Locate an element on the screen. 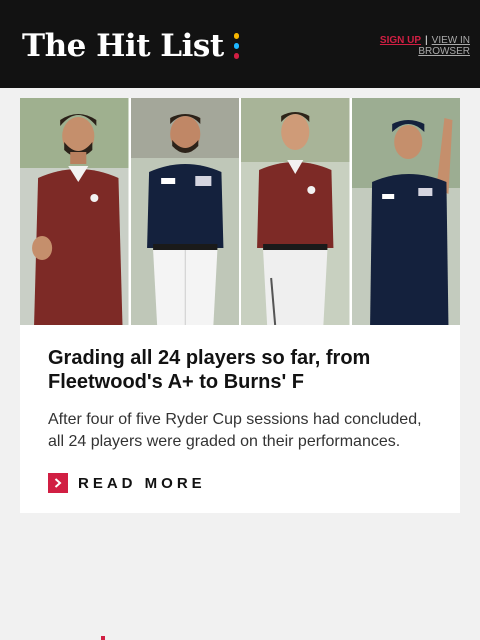 This screenshot has height=640, width=480. logo: The Hit List is located at coordinates (130, 46).